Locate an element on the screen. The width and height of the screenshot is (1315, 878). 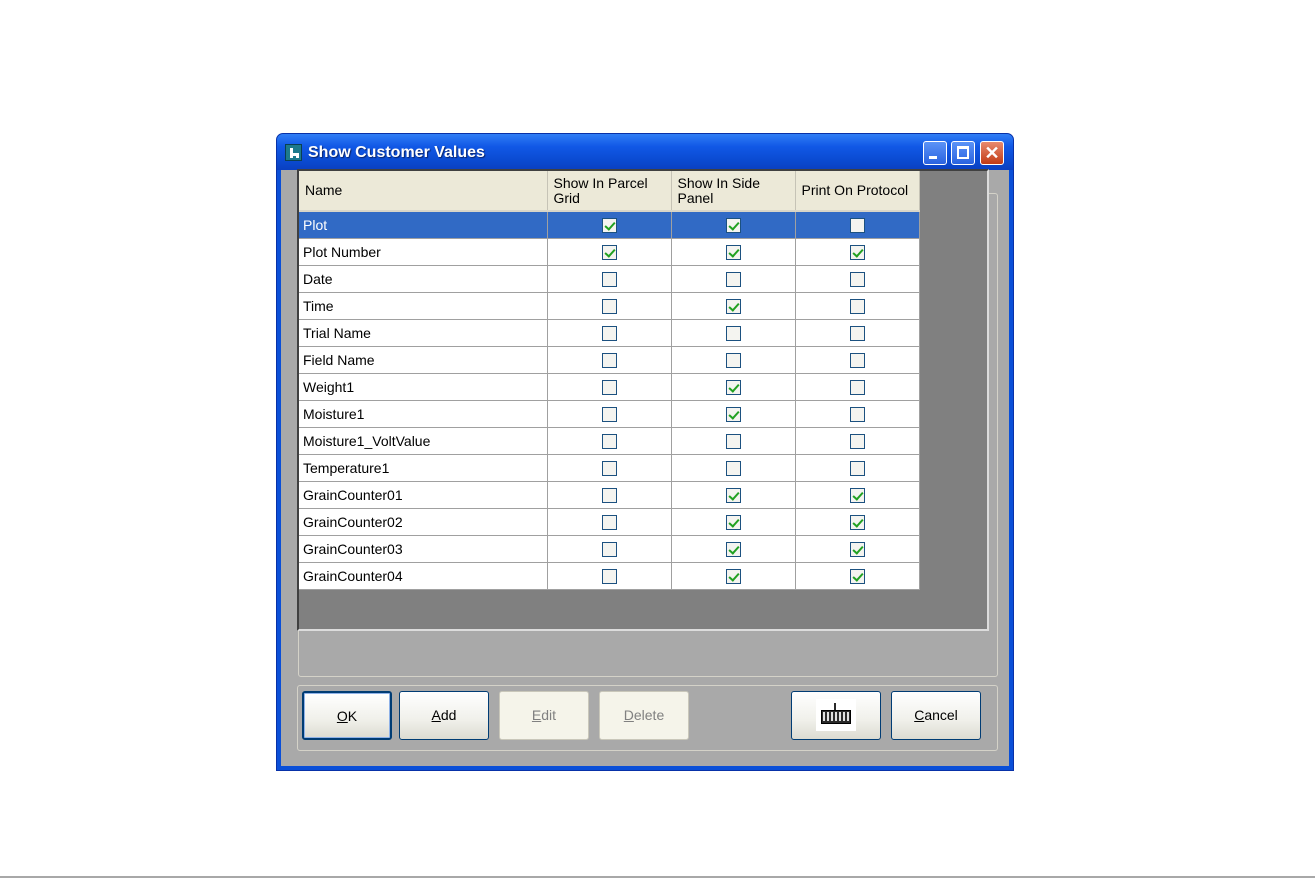
minimize-button is located at coordinates (935, 153).